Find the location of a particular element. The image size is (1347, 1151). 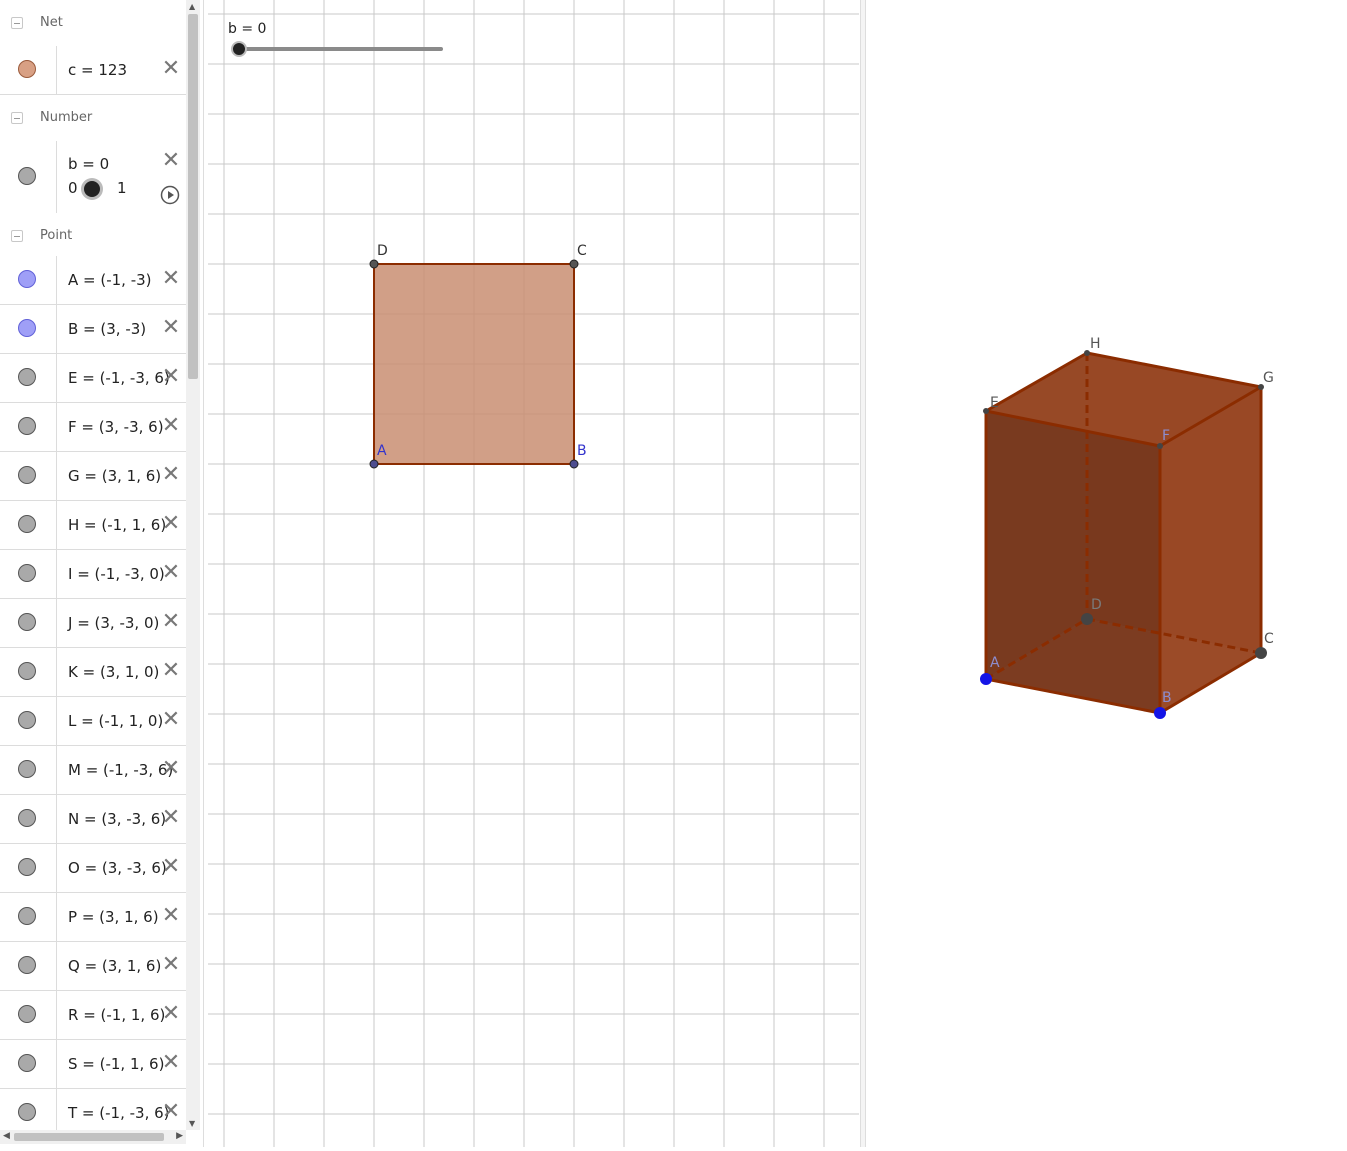

point-C-3d is located at coordinates (1261, 653).